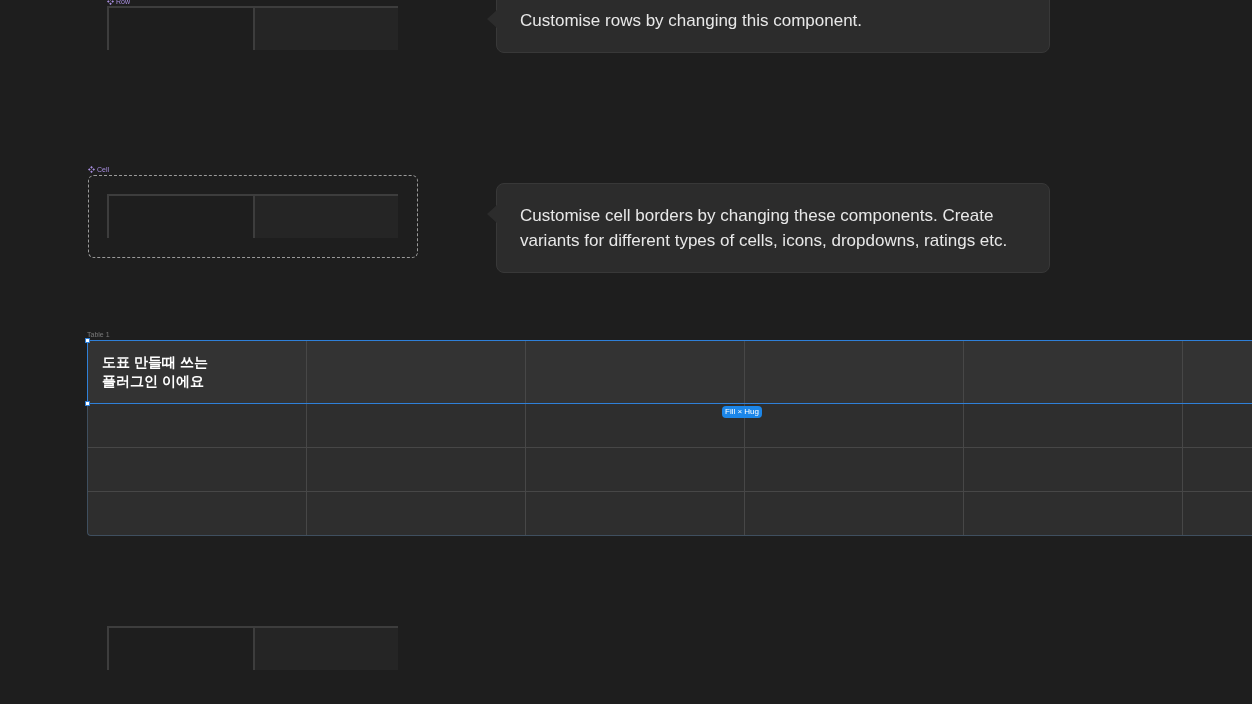 The height and width of the screenshot is (704, 1252). I want to click on size-badge: Fill × Hug, so click(742, 412).